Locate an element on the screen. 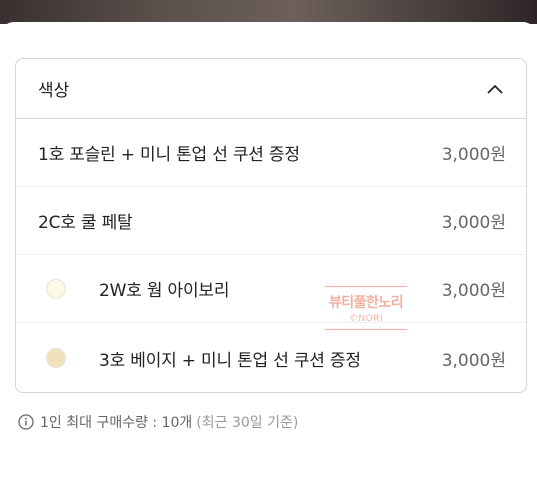 The width and height of the screenshot is (537, 477). chevron-up-icon is located at coordinates (495, 89).